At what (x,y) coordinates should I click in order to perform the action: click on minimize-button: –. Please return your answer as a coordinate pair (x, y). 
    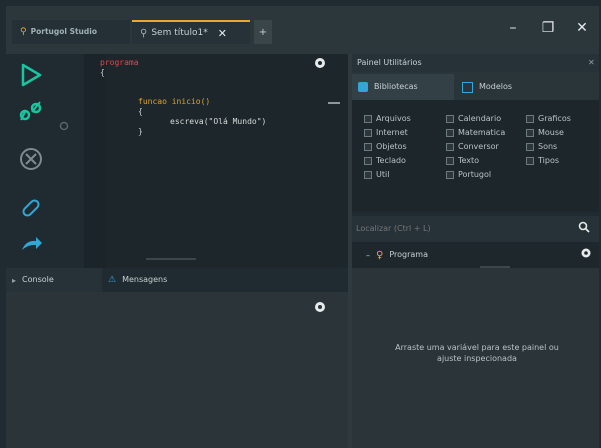
    Looking at the image, I should click on (513, 28).